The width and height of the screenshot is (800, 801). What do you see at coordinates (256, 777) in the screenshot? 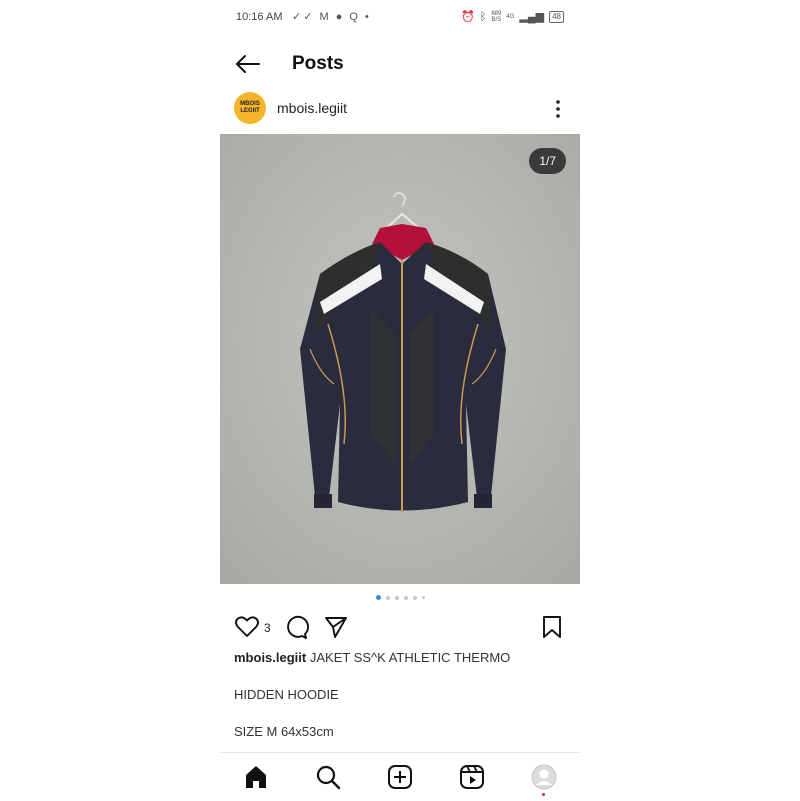
I see `home-icon` at bounding box center [256, 777].